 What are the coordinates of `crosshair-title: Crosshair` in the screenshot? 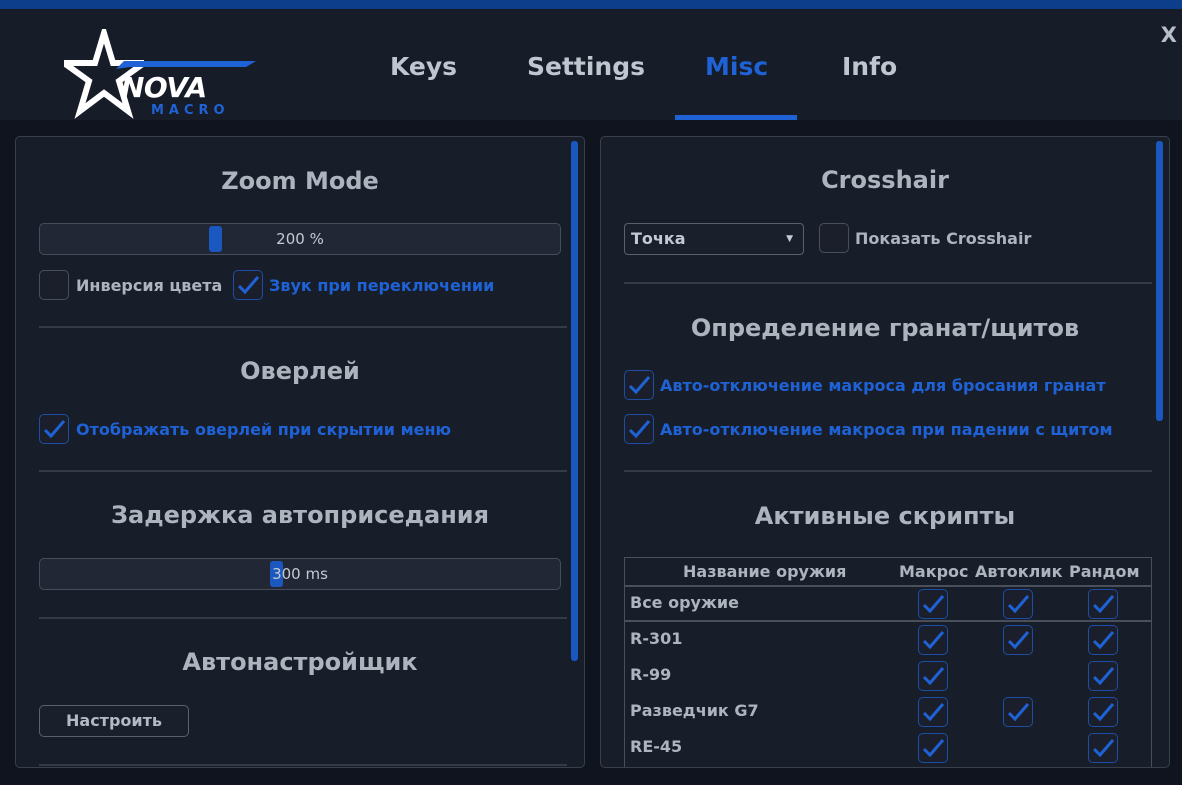 It's located at (885, 180).